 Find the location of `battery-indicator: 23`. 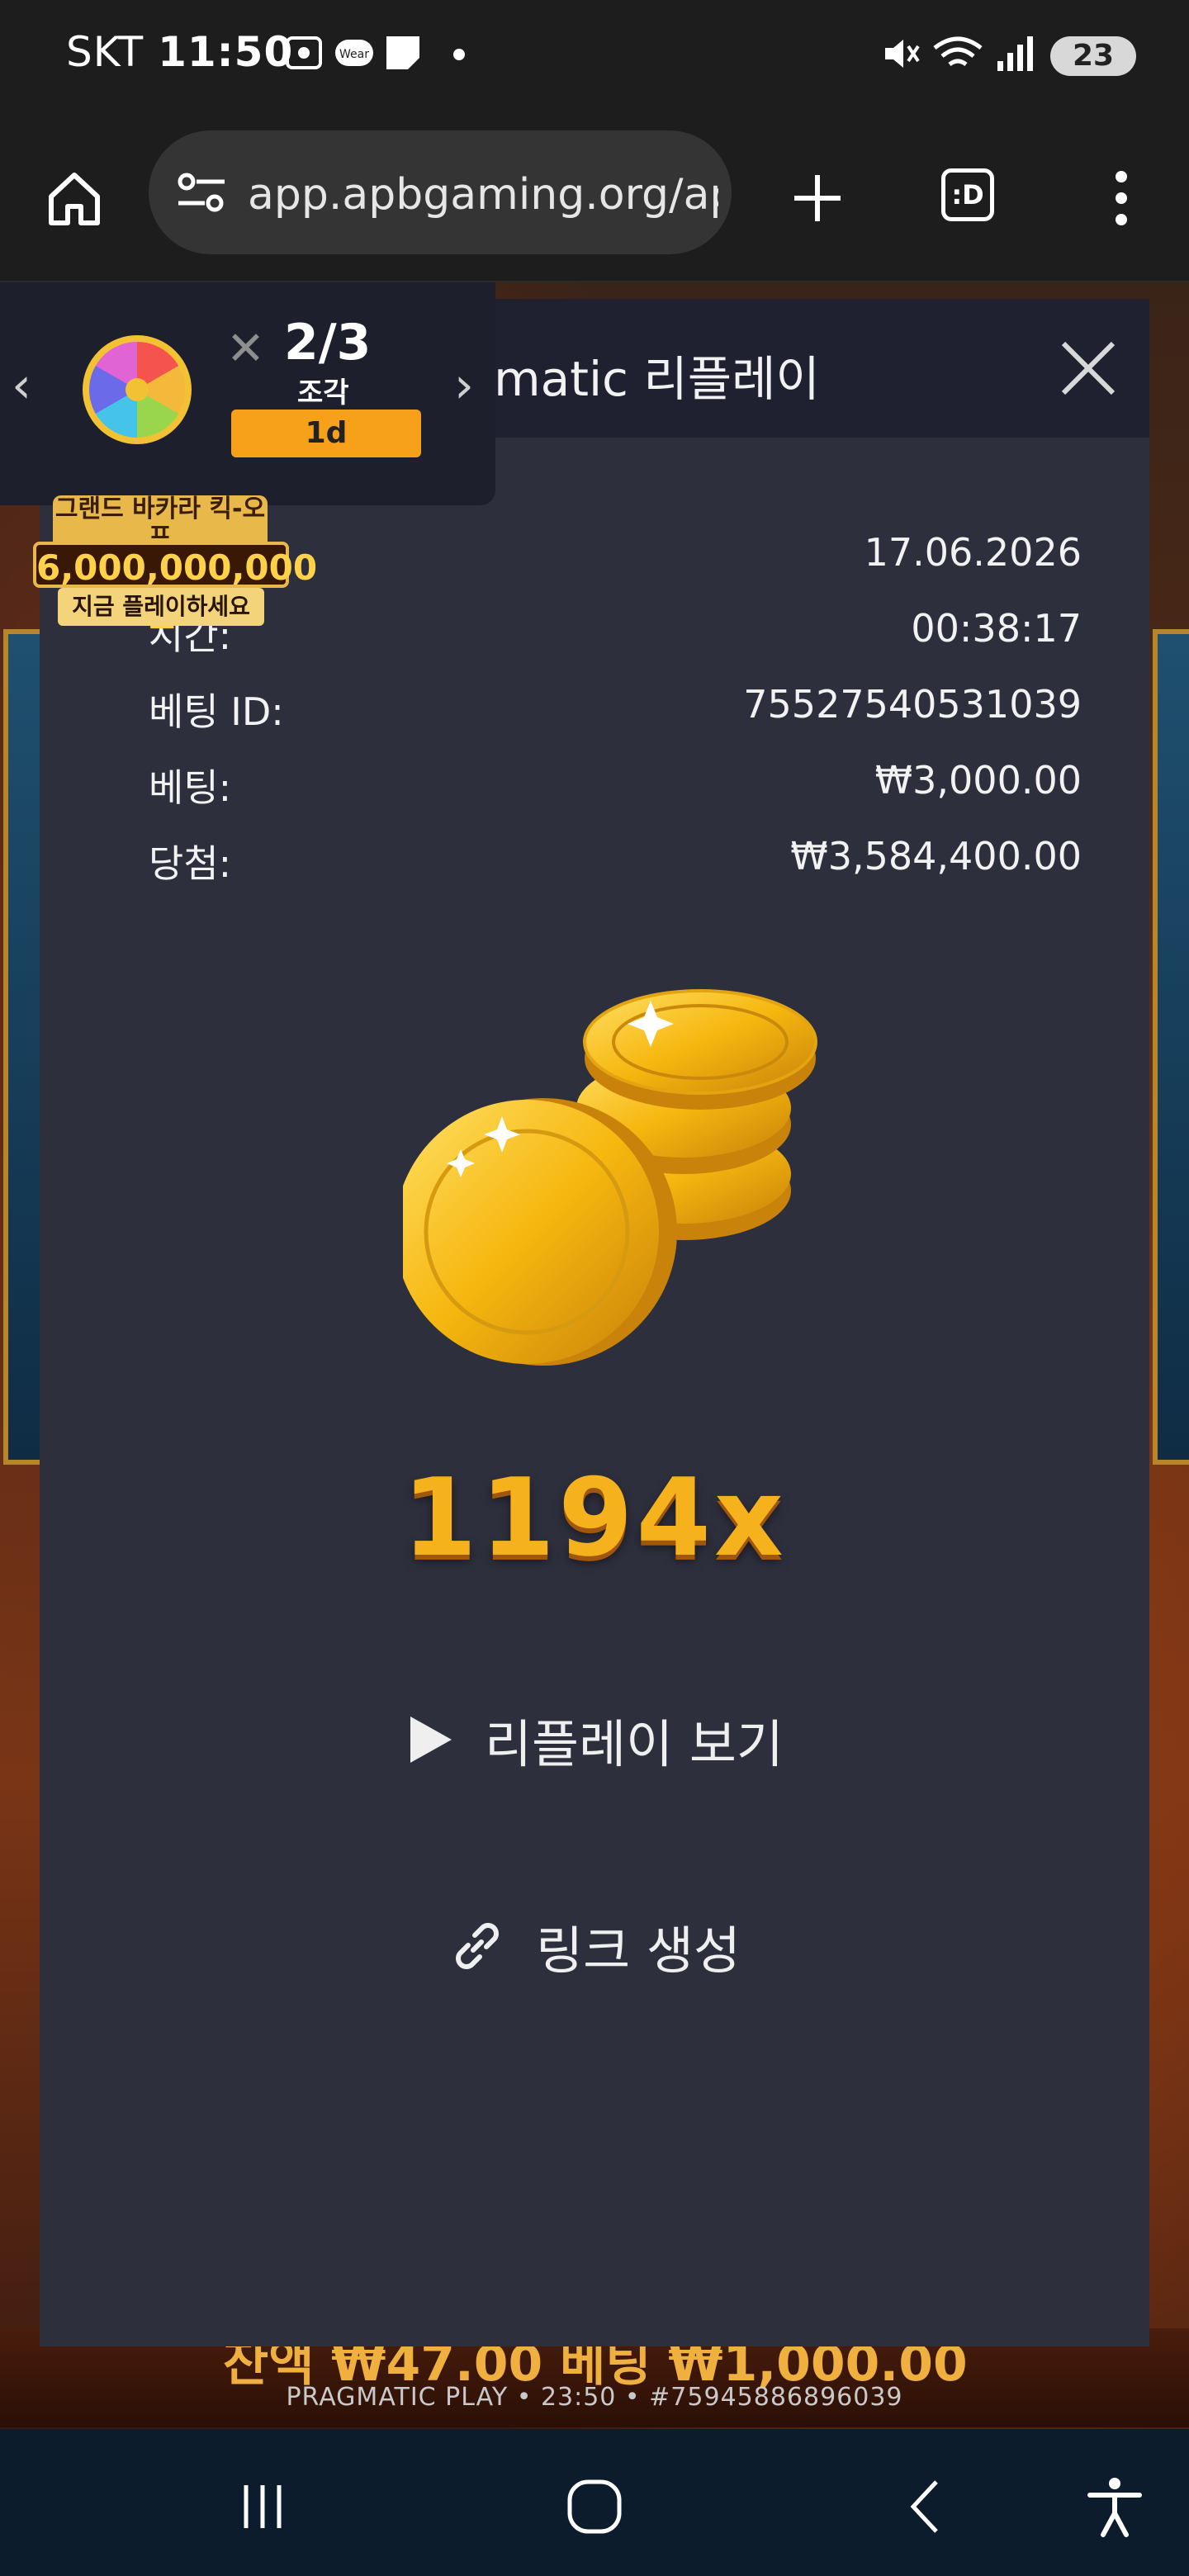

battery-indicator: 23 is located at coordinates (1093, 56).